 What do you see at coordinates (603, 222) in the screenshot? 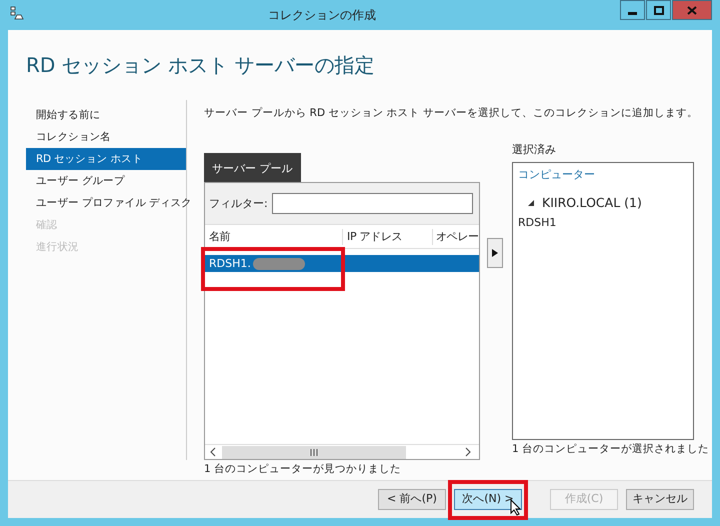
I see `computer-item: RDSH1` at bounding box center [603, 222].